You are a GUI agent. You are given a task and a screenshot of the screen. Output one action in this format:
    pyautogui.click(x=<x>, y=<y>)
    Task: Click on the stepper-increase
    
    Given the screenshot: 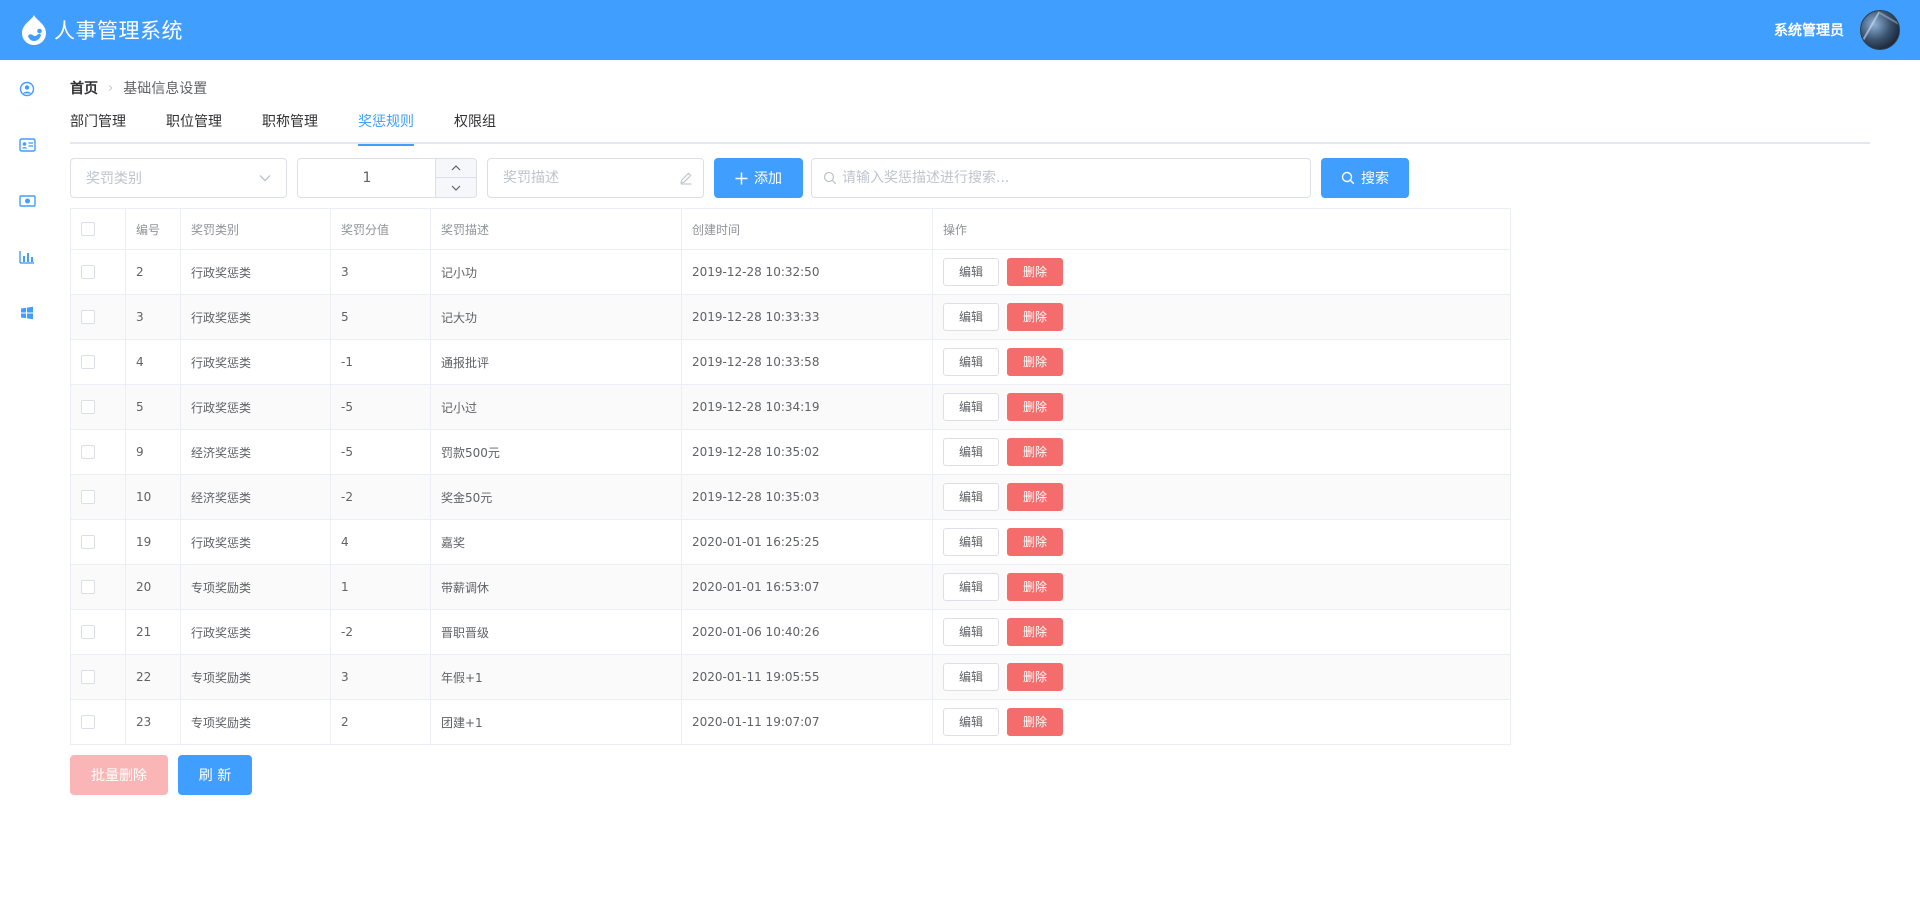 What is the action you would take?
    pyautogui.click(x=456, y=168)
    